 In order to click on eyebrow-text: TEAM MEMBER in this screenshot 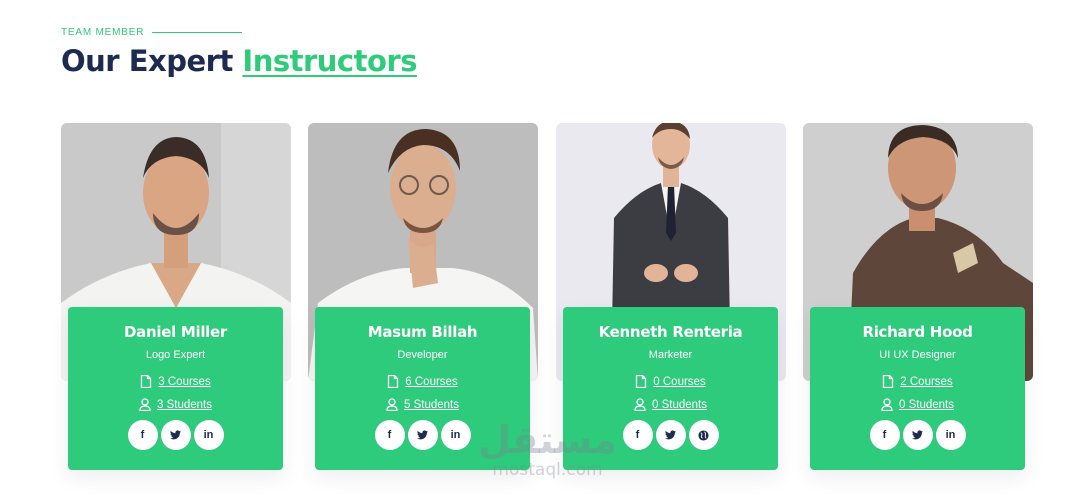, I will do `click(103, 32)`.